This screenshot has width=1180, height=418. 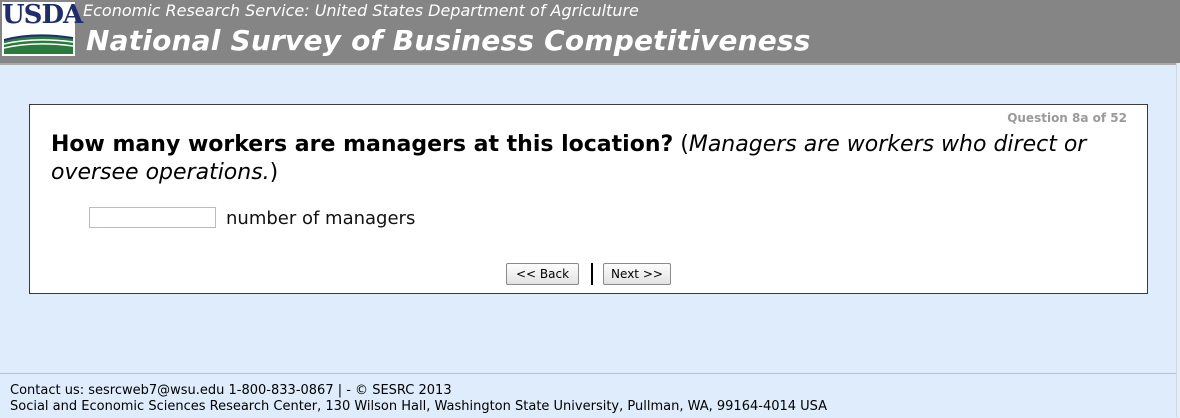 What do you see at coordinates (274, 172) in the screenshot?
I see `note-close-paren: )` at bounding box center [274, 172].